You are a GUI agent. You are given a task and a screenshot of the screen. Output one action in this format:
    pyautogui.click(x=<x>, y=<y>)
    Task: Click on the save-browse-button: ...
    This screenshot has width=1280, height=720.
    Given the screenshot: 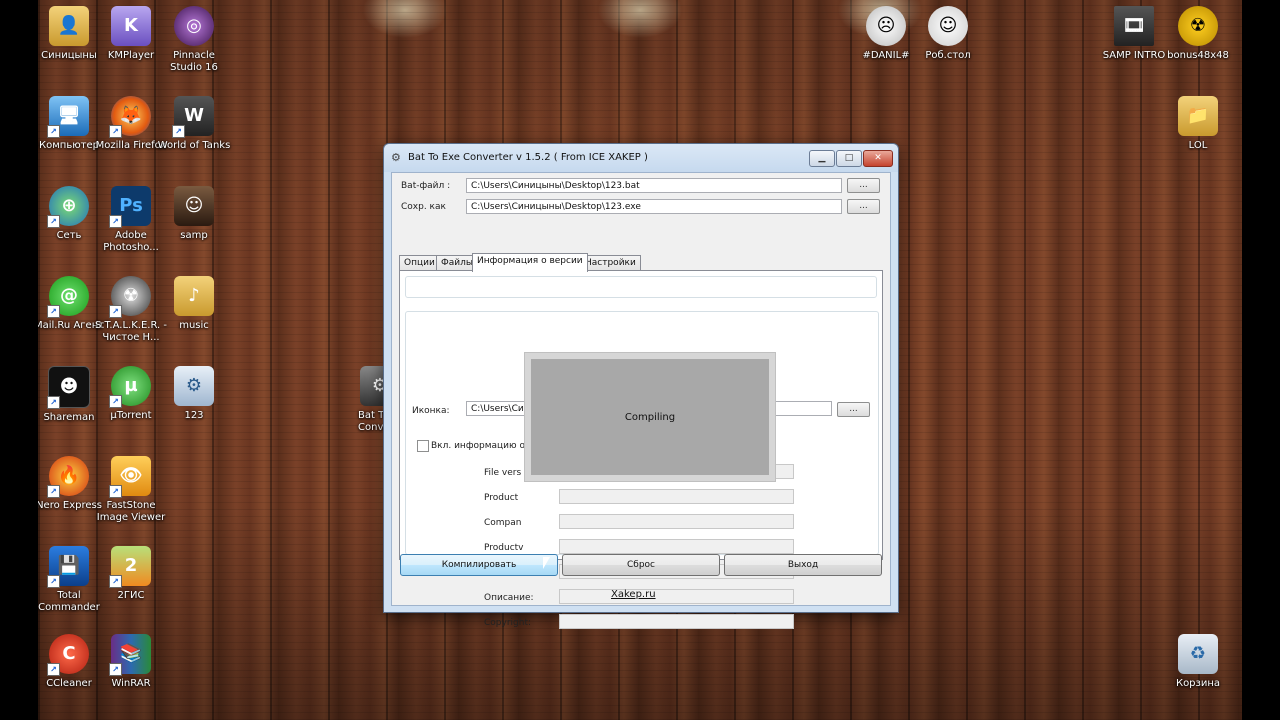 What is the action you would take?
    pyautogui.click(x=863, y=206)
    